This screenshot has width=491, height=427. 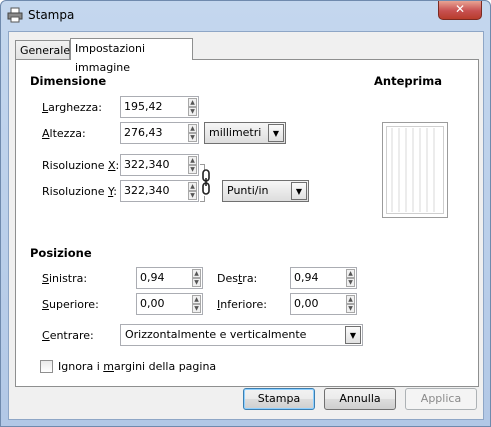 What do you see at coordinates (323, 304) in the screenshot?
I see `bottom-margin-input: 0,00 ▲ ▼` at bounding box center [323, 304].